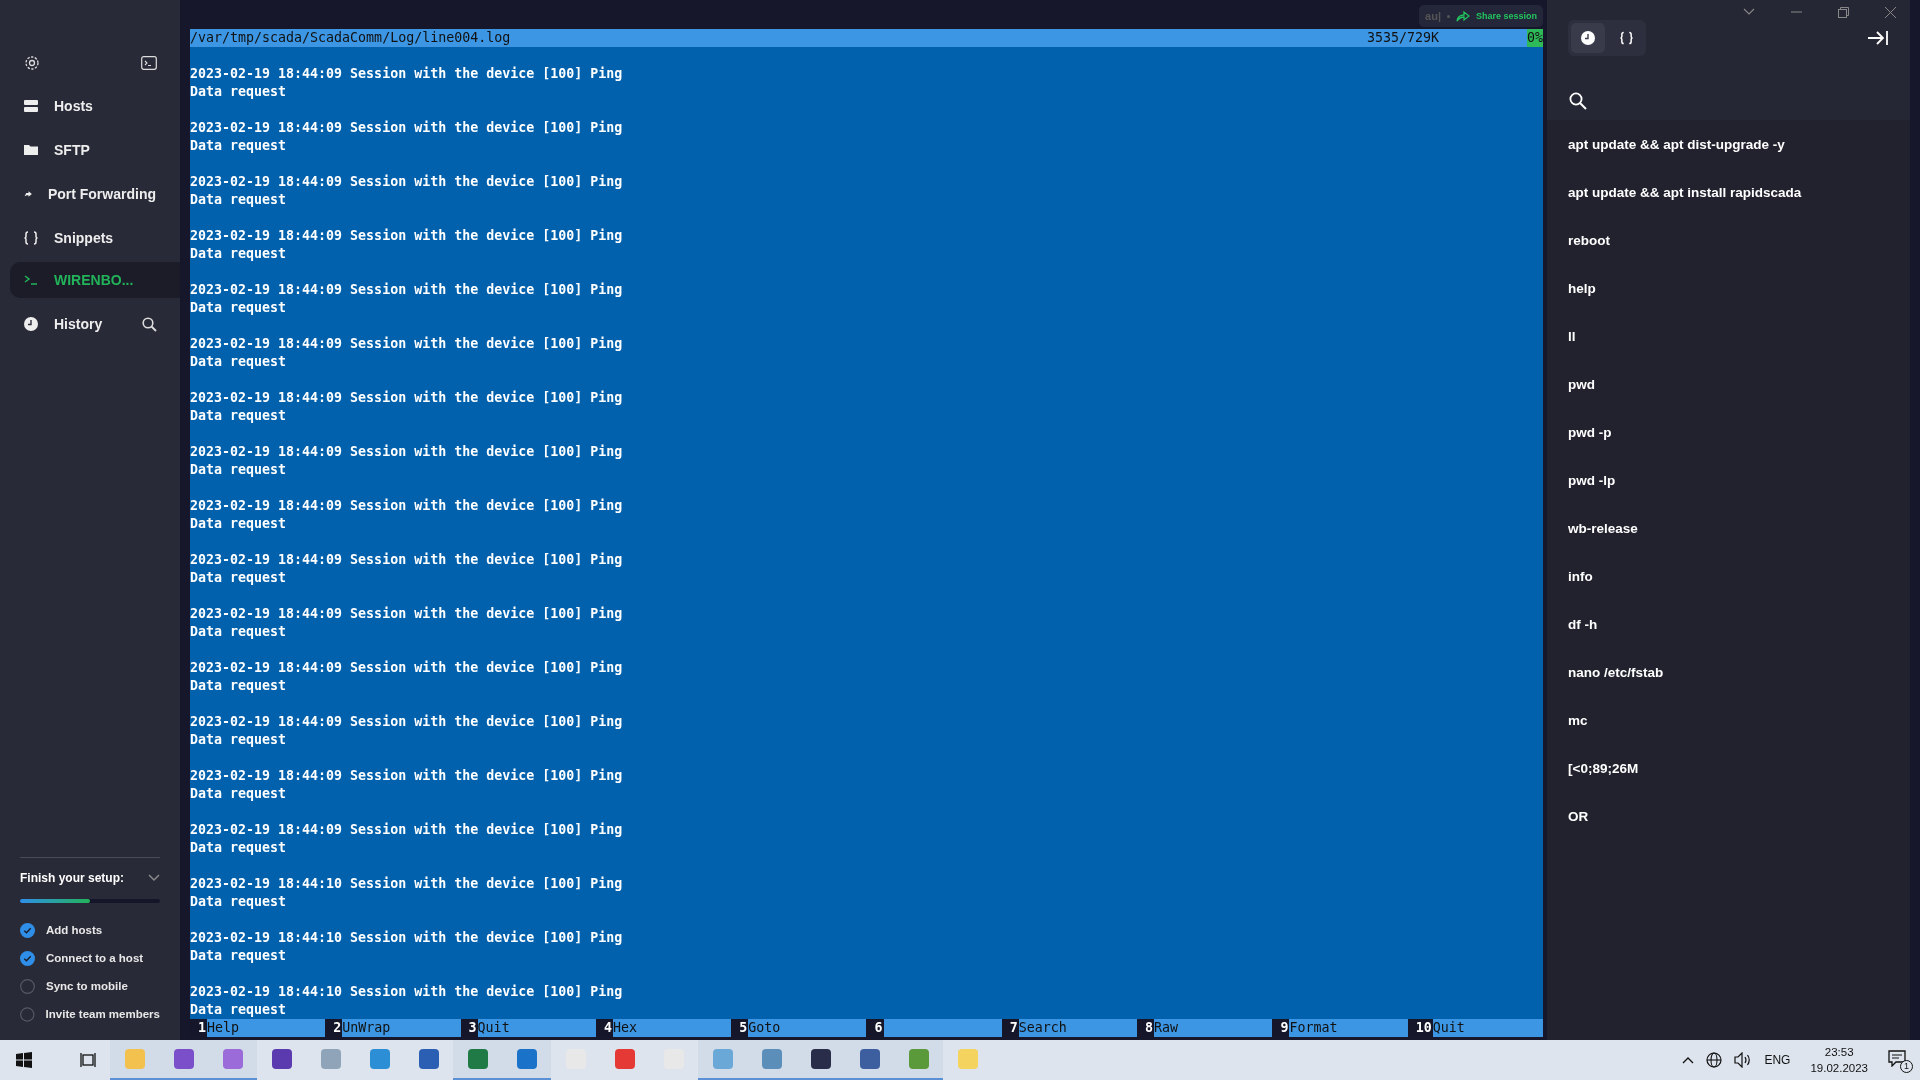 The image size is (1920, 1080). Describe the element at coordinates (1739, 769) in the screenshot. I see `history-command: [<0;89;26M` at that location.